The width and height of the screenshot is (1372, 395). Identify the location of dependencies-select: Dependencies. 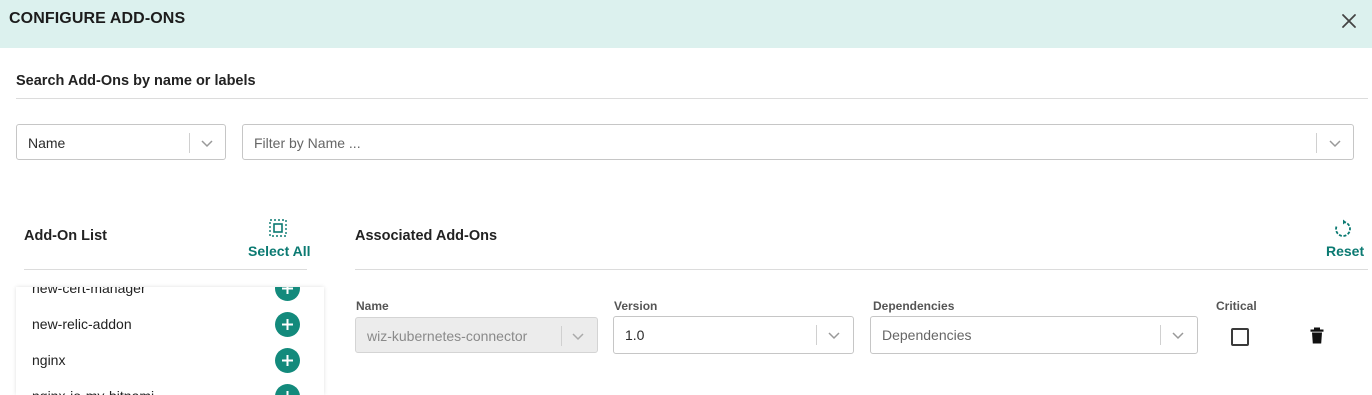
(1034, 335).